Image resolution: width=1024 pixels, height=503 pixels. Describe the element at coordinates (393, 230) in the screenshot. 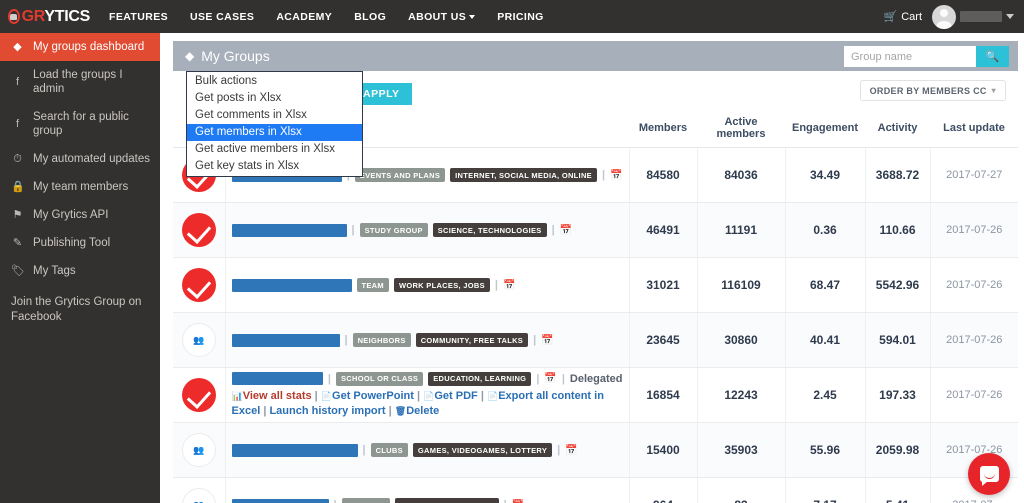

I see `group-type-tag: STUDY GROUP` at that location.